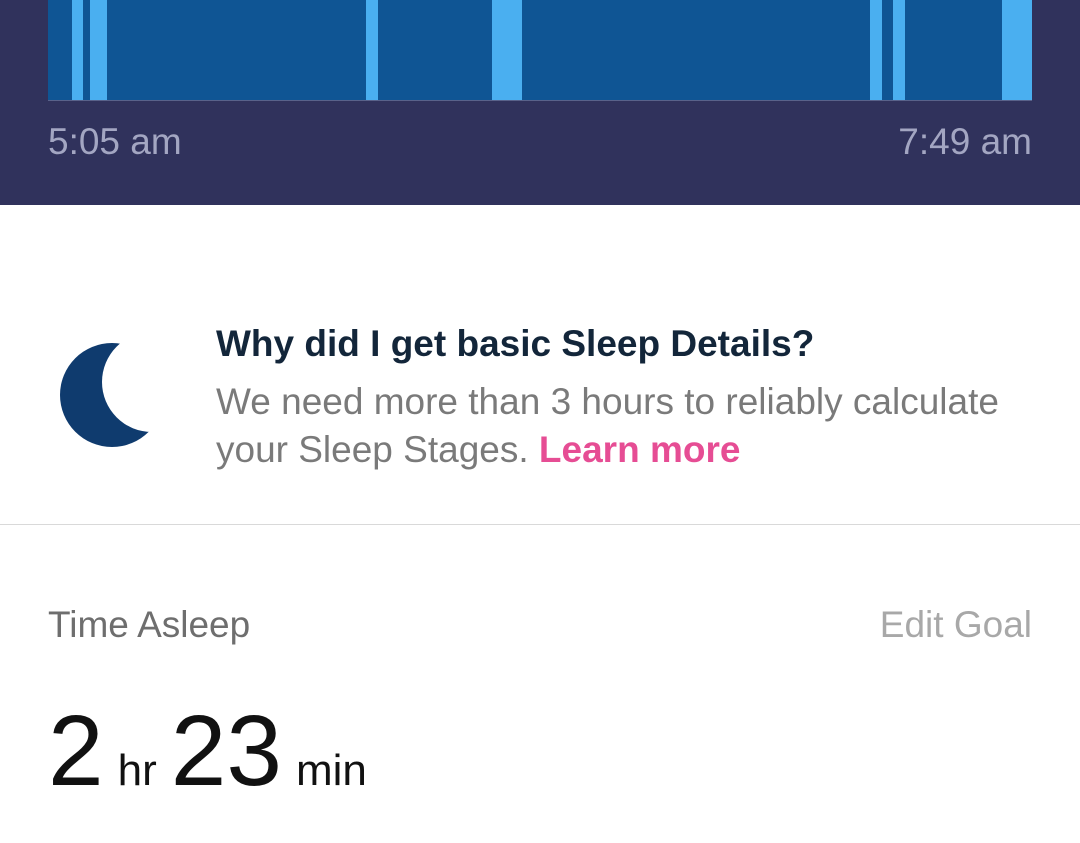 This screenshot has height=843, width=1080. What do you see at coordinates (965, 141) in the screenshot?
I see `end-time-label: 7:49 am` at bounding box center [965, 141].